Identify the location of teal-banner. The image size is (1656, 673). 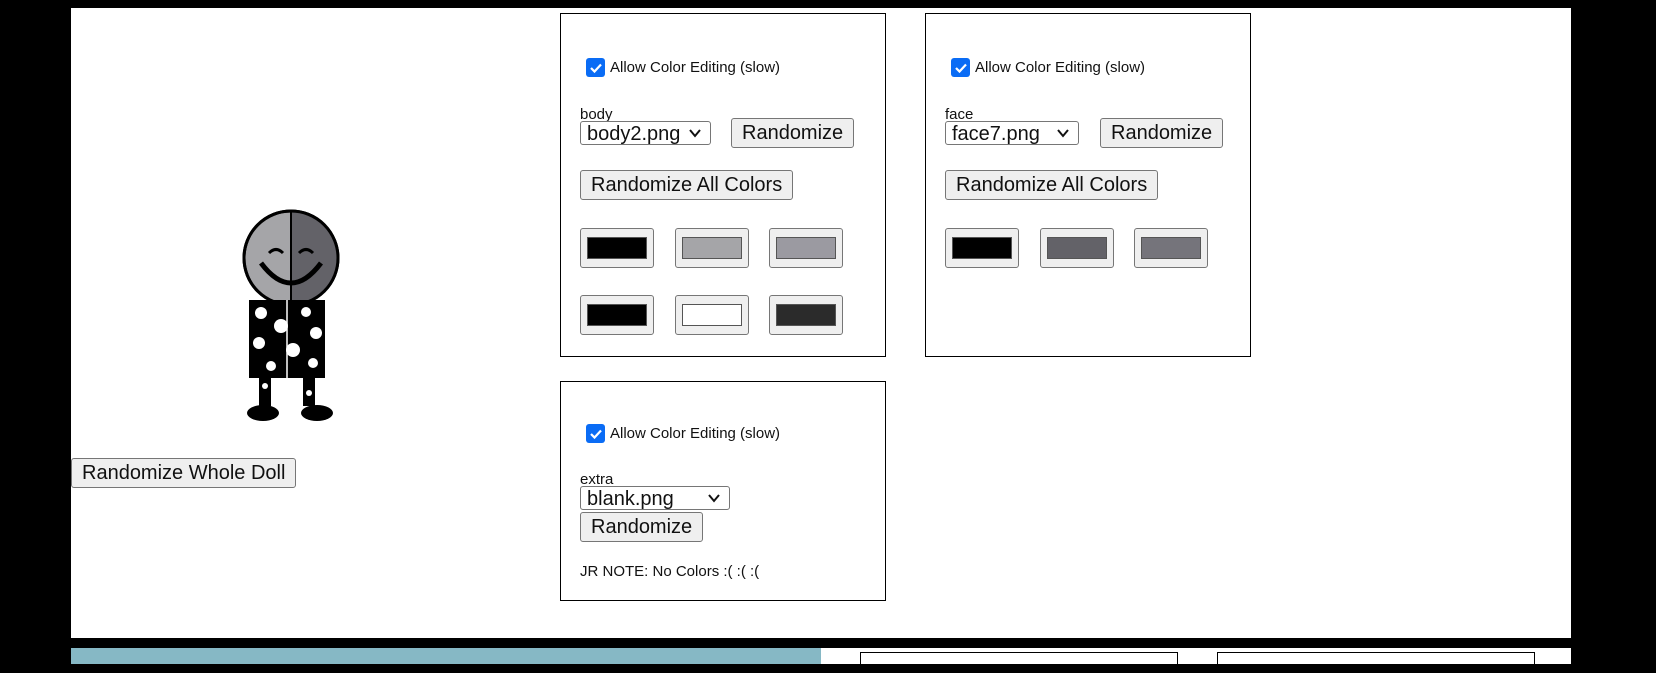
(446, 656).